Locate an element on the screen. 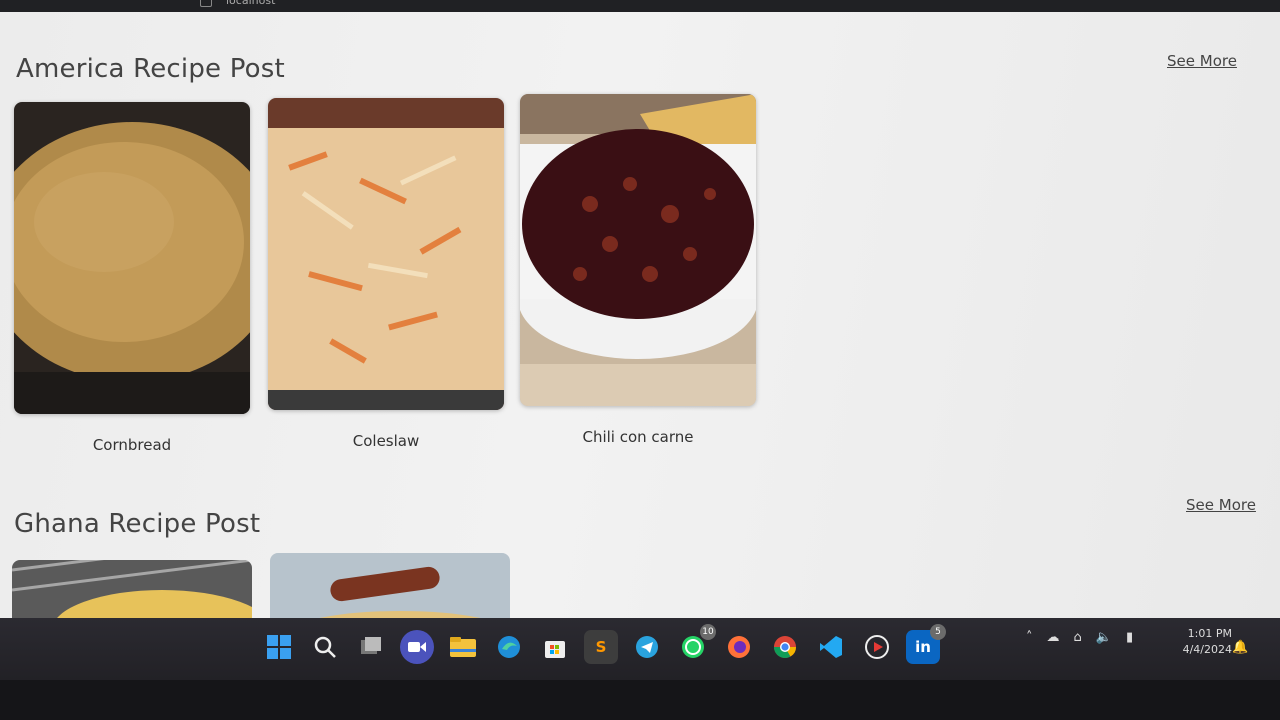  recipe-image-coleslaw is located at coordinates (386, 254).